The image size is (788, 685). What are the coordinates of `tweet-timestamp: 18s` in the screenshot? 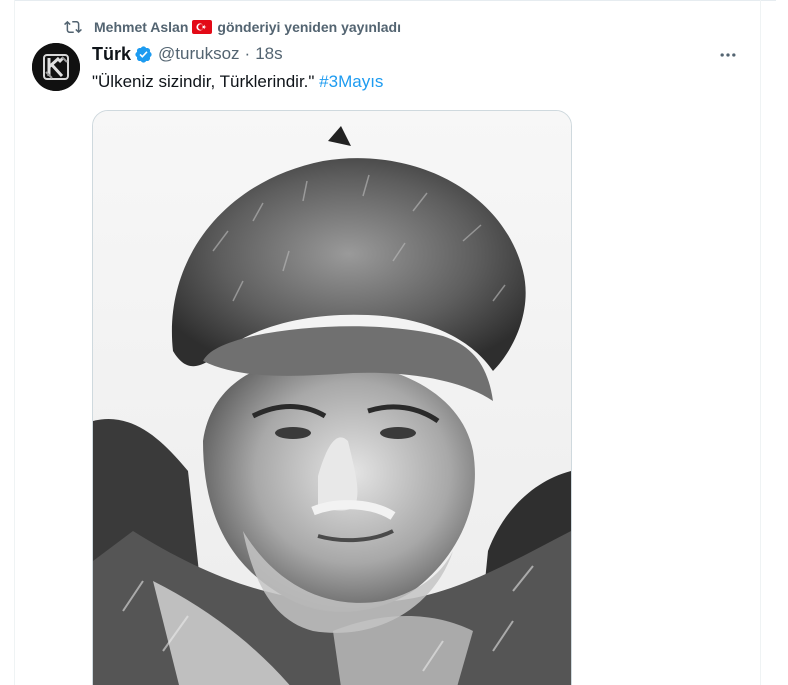 It's located at (268, 54).